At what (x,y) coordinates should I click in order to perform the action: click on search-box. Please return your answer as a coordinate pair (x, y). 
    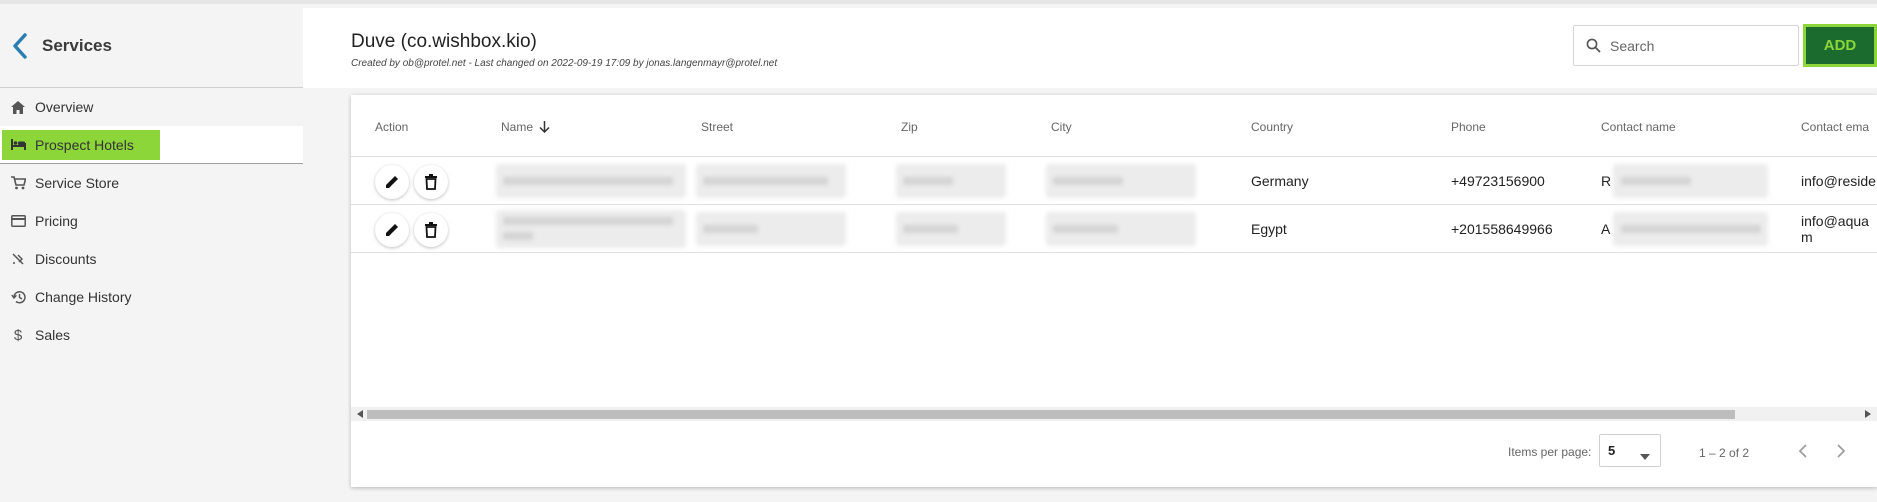
    Looking at the image, I should click on (1686, 45).